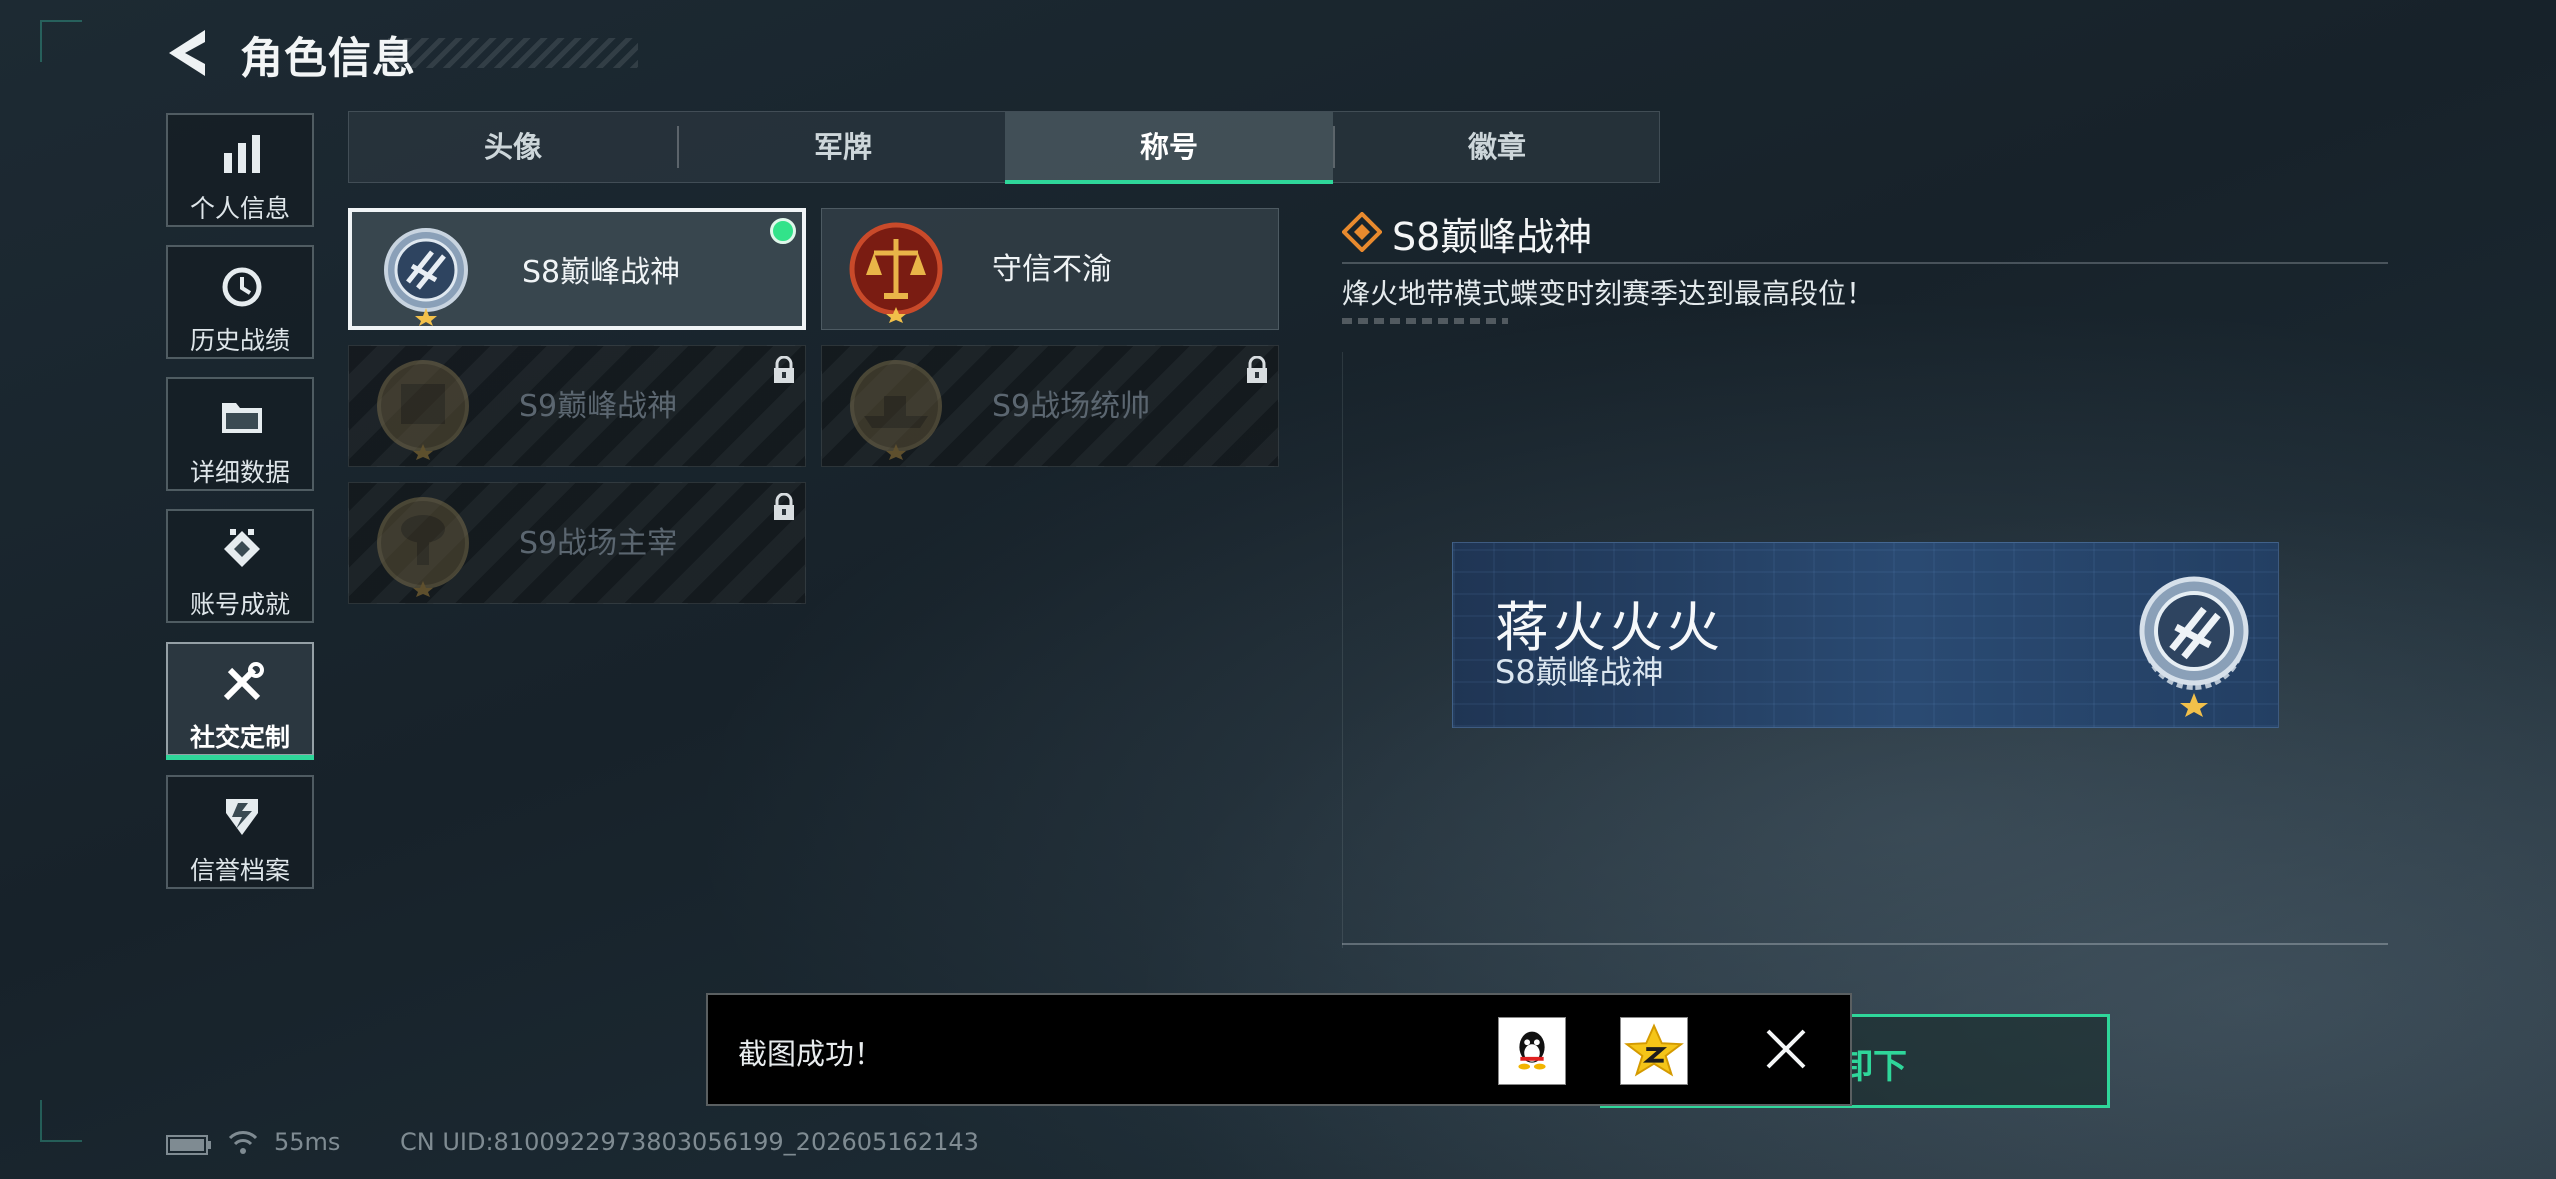 Image resolution: width=2556 pixels, height=1179 pixels. Describe the element at coordinates (1579, 672) in the screenshot. I see `nameplate-title: S8巅峰战神` at that location.